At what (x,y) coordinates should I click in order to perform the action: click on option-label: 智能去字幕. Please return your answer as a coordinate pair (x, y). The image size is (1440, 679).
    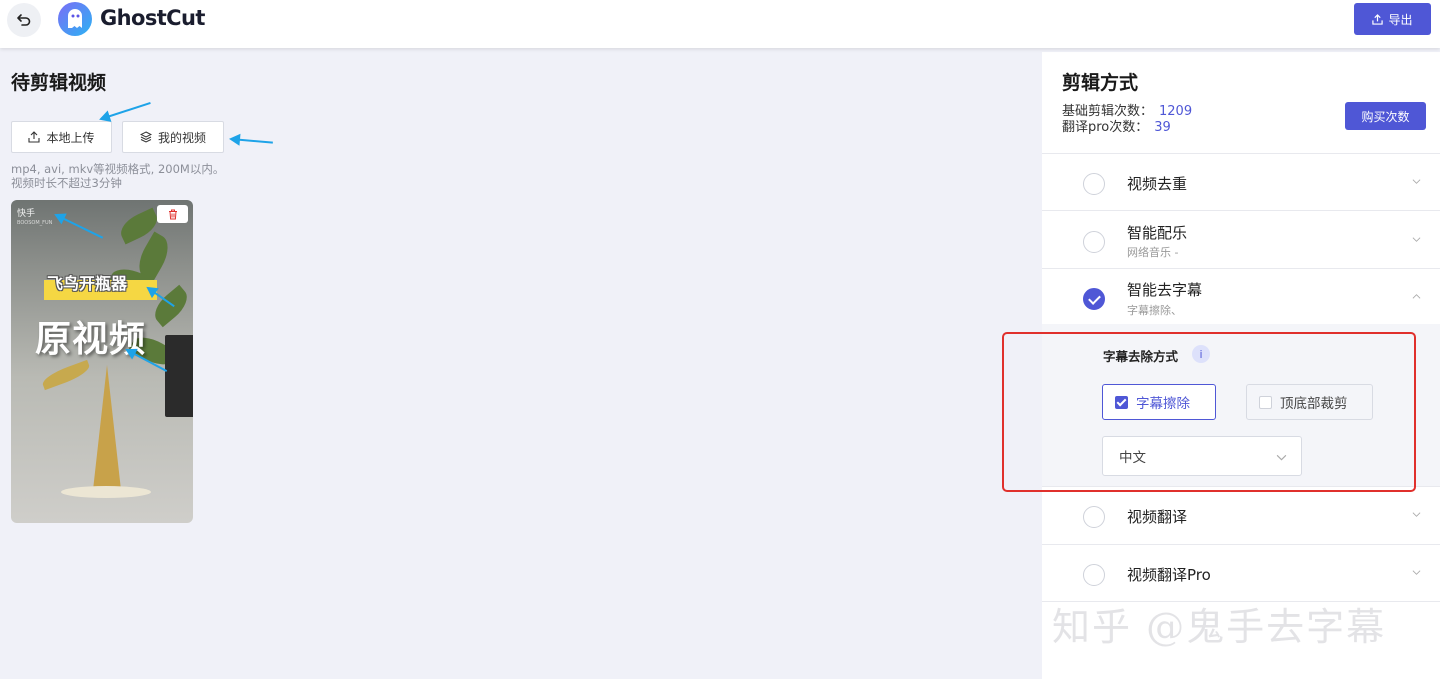
    Looking at the image, I should click on (1165, 290).